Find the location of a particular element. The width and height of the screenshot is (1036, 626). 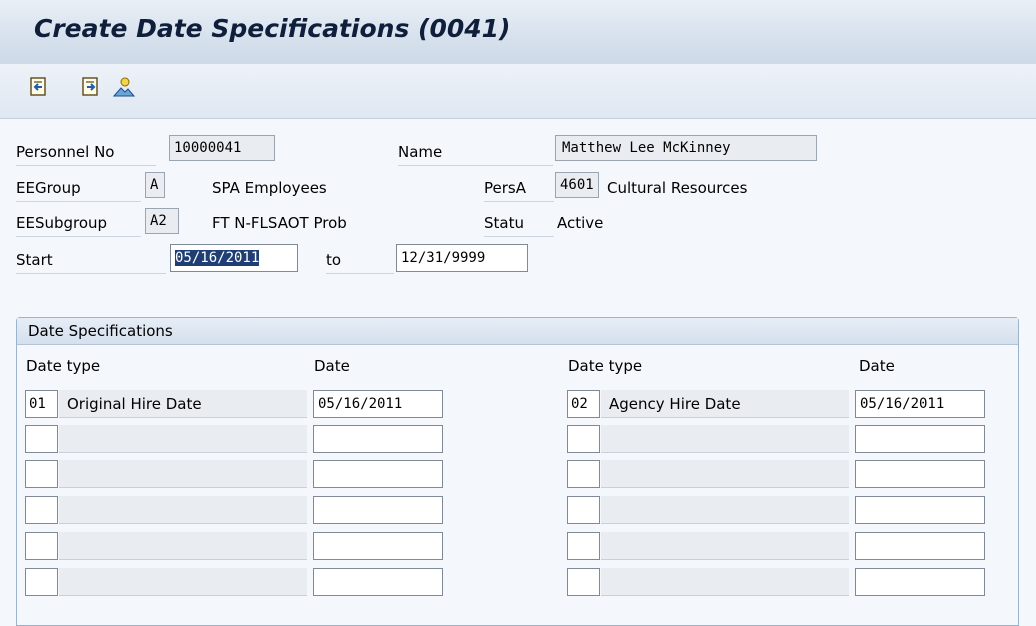

col-header-date-type-left: Date type is located at coordinates (63, 366).